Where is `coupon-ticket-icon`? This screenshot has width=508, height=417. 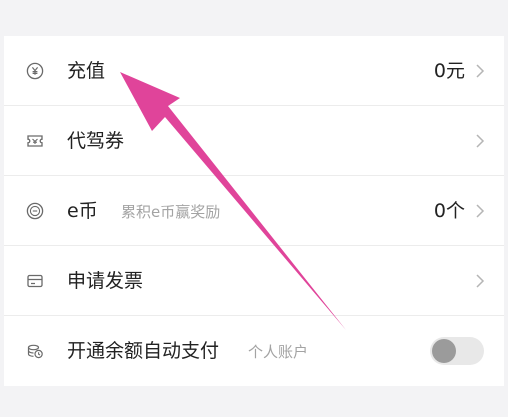 coupon-ticket-icon is located at coordinates (35, 141).